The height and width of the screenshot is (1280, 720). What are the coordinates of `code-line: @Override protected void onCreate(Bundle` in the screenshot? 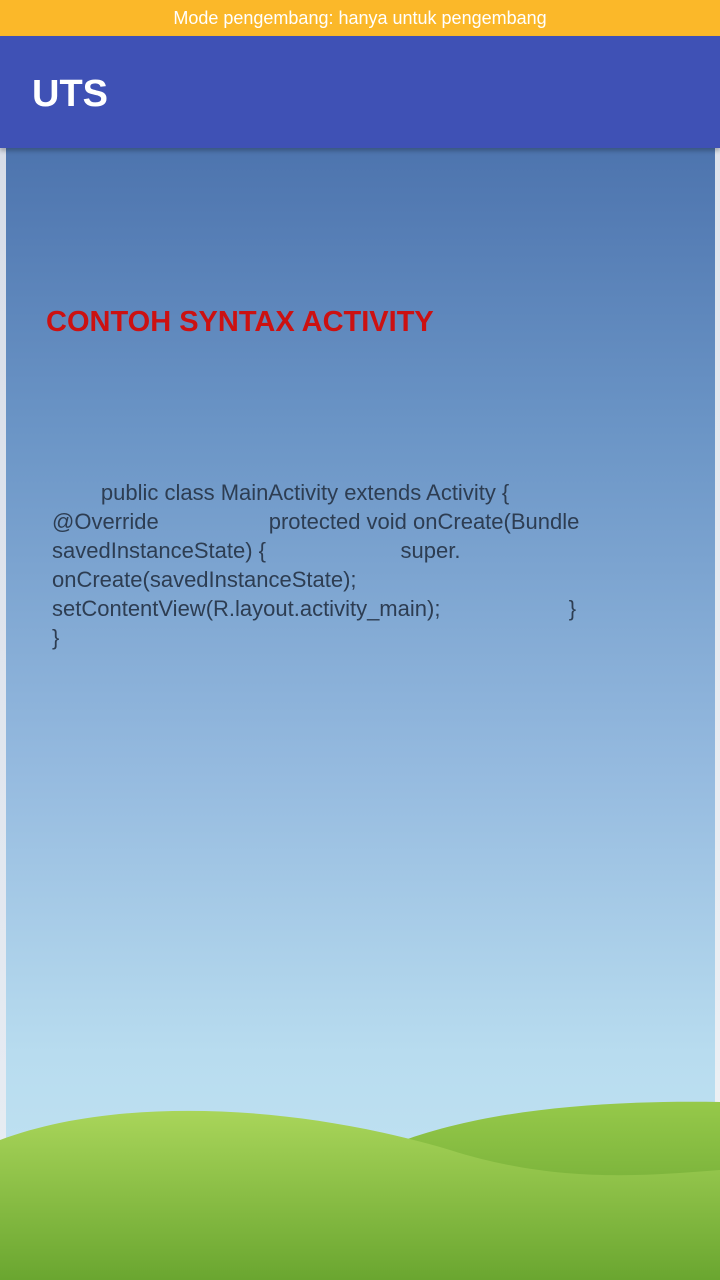 It's located at (316, 521).